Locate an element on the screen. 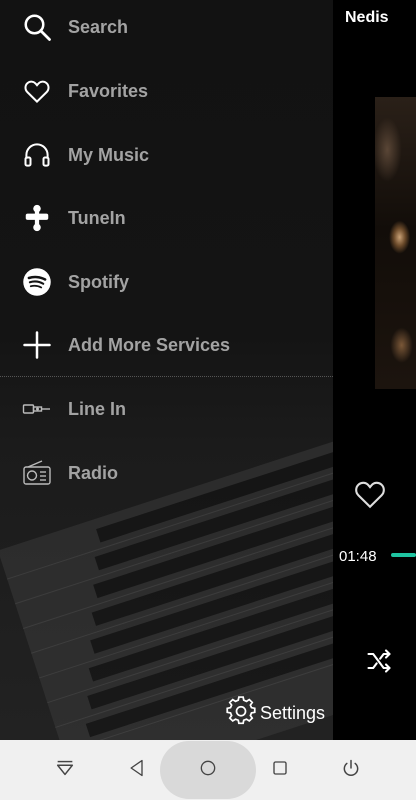 This screenshot has height=800, width=416. player-title: Nedis is located at coordinates (367, 17).